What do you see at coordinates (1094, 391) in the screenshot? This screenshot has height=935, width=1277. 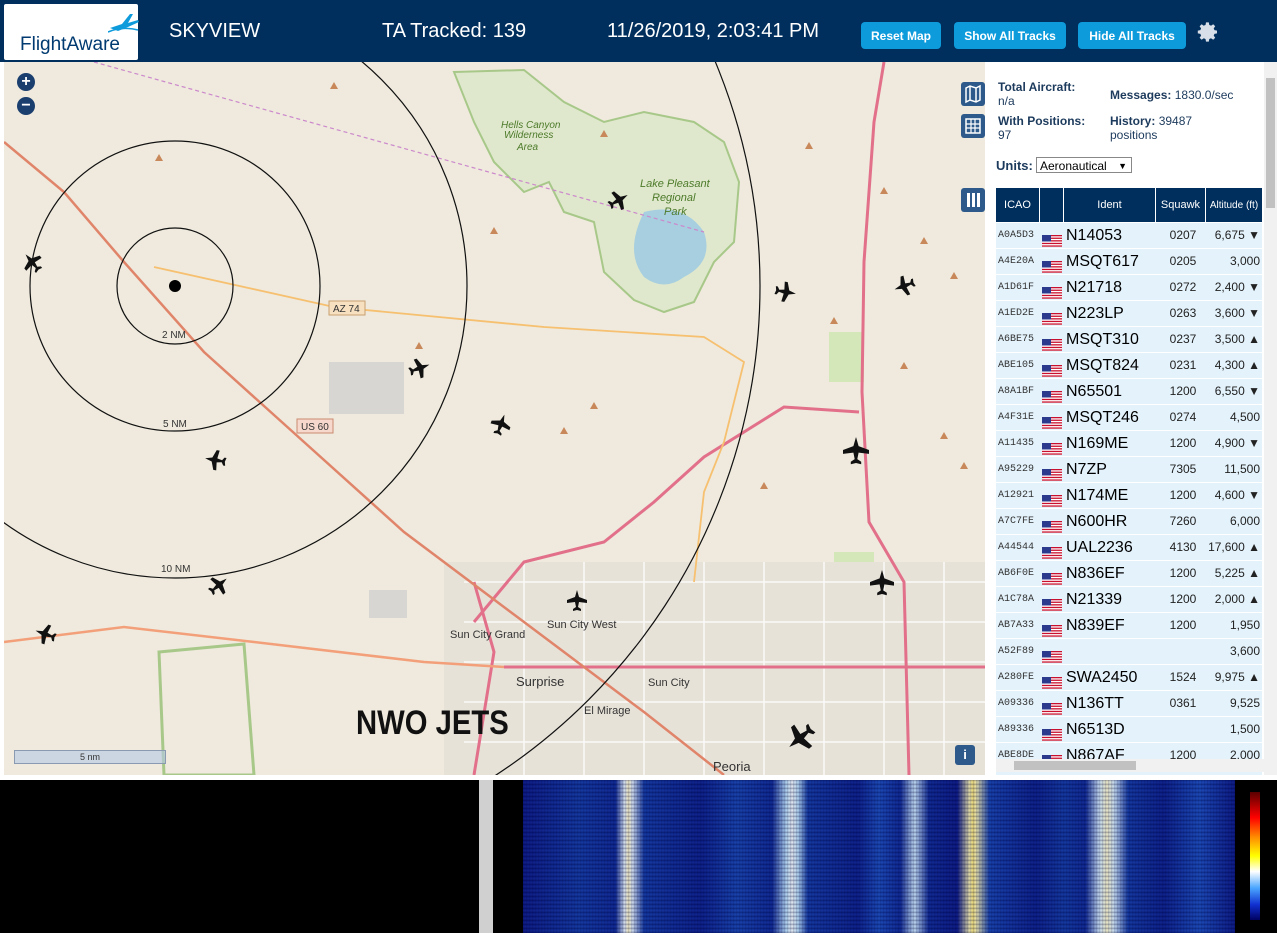 I see `row-ident: N65501` at bounding box center [1094, 391].